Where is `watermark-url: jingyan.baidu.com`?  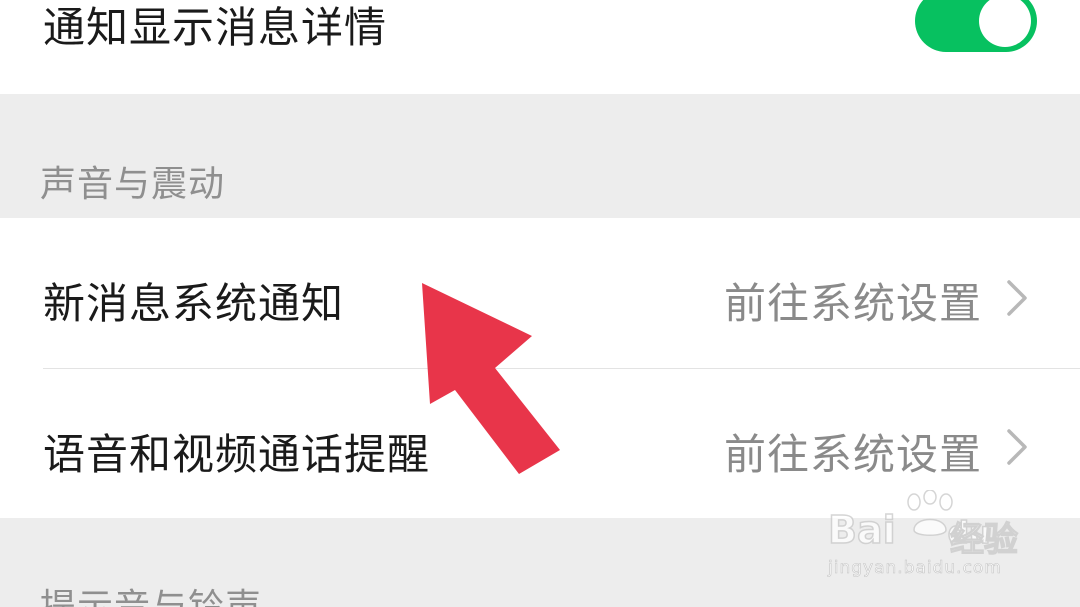 watermark-url: jingyan.baidu.com is located at coordinates (915, 568).